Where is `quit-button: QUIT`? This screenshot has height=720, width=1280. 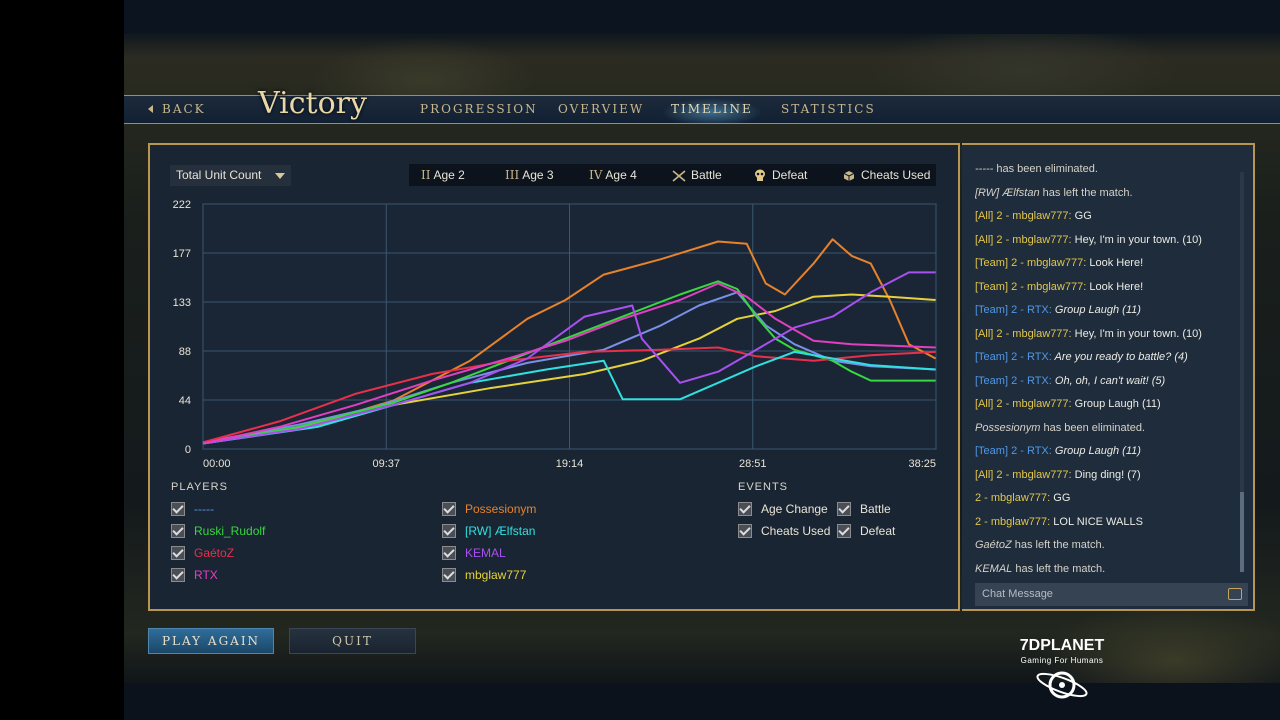 quit-button: QUIT is located at coordinates (352, 641).